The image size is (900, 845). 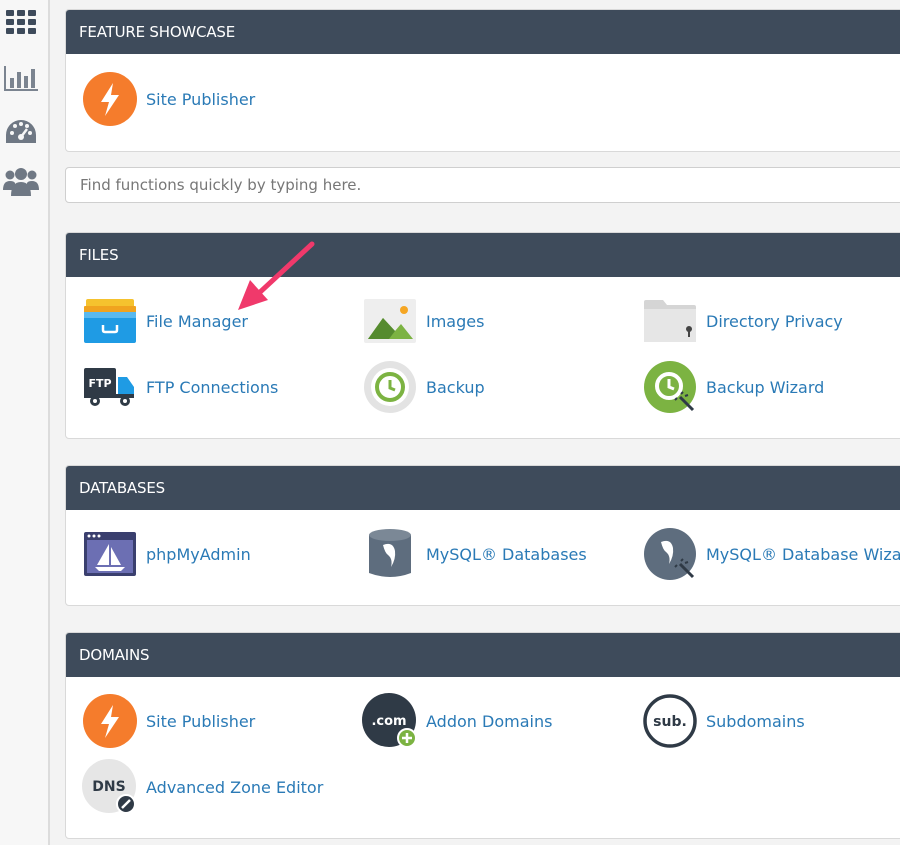 I want to click on item-label: Backup, so click(x=455, y=387).